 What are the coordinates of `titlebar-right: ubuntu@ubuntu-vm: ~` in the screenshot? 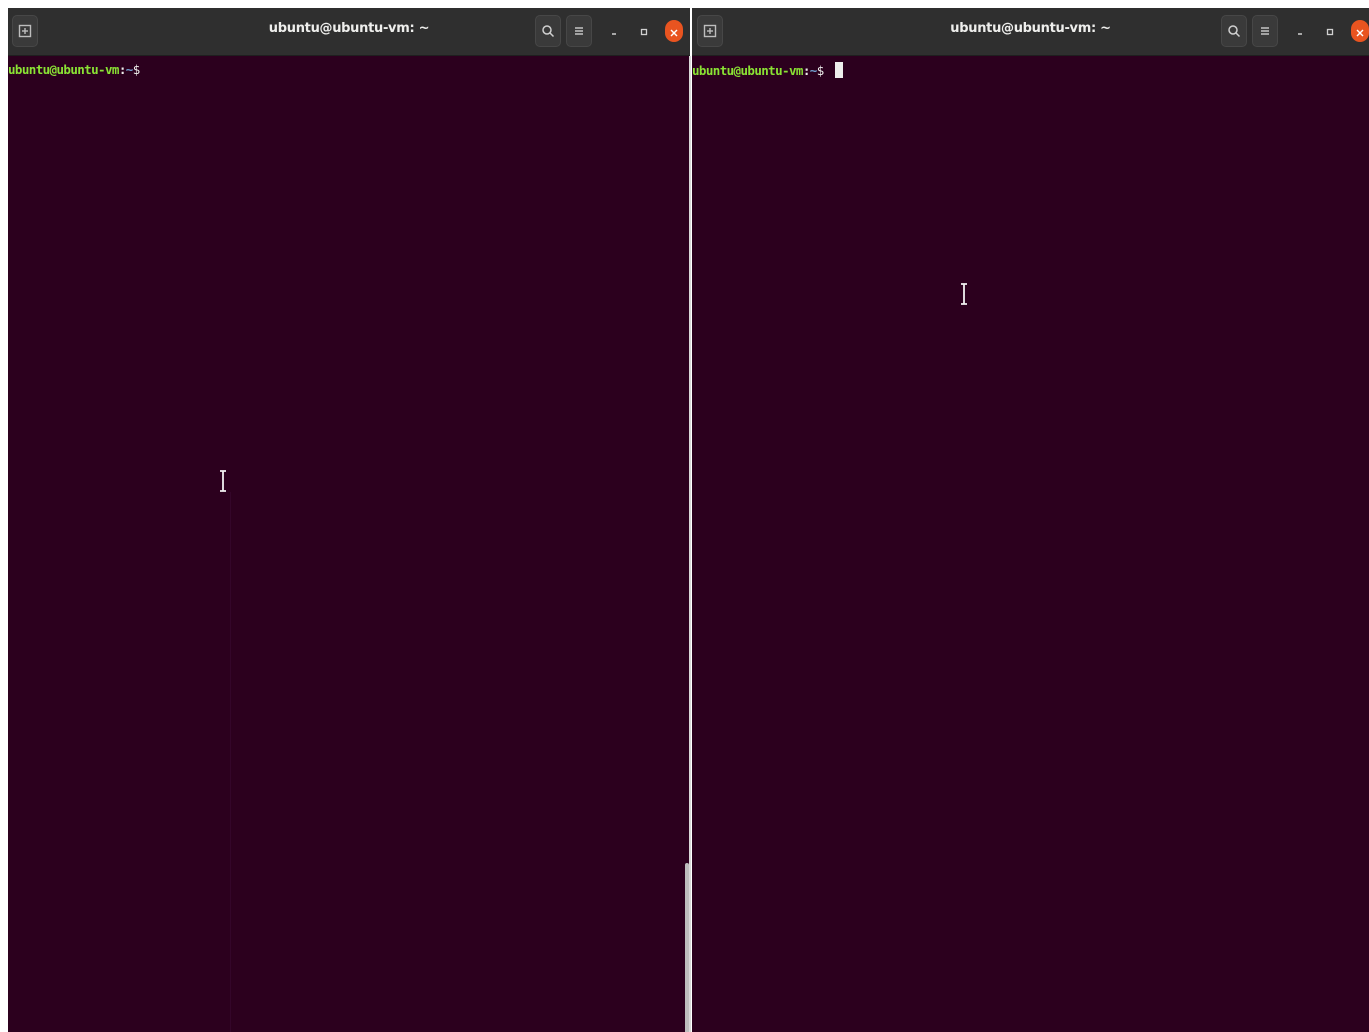 It's located at (1030, 32).